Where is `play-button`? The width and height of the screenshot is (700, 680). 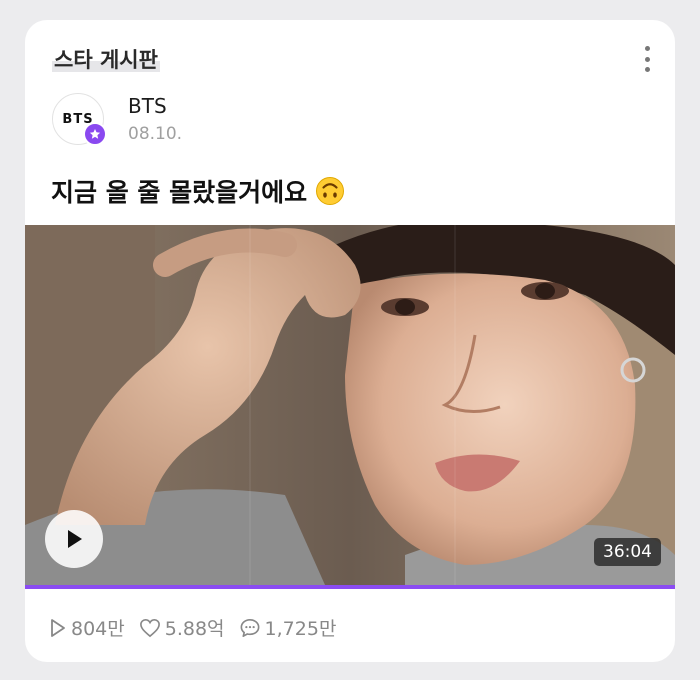
play-button is located at coordinates (74, 539).